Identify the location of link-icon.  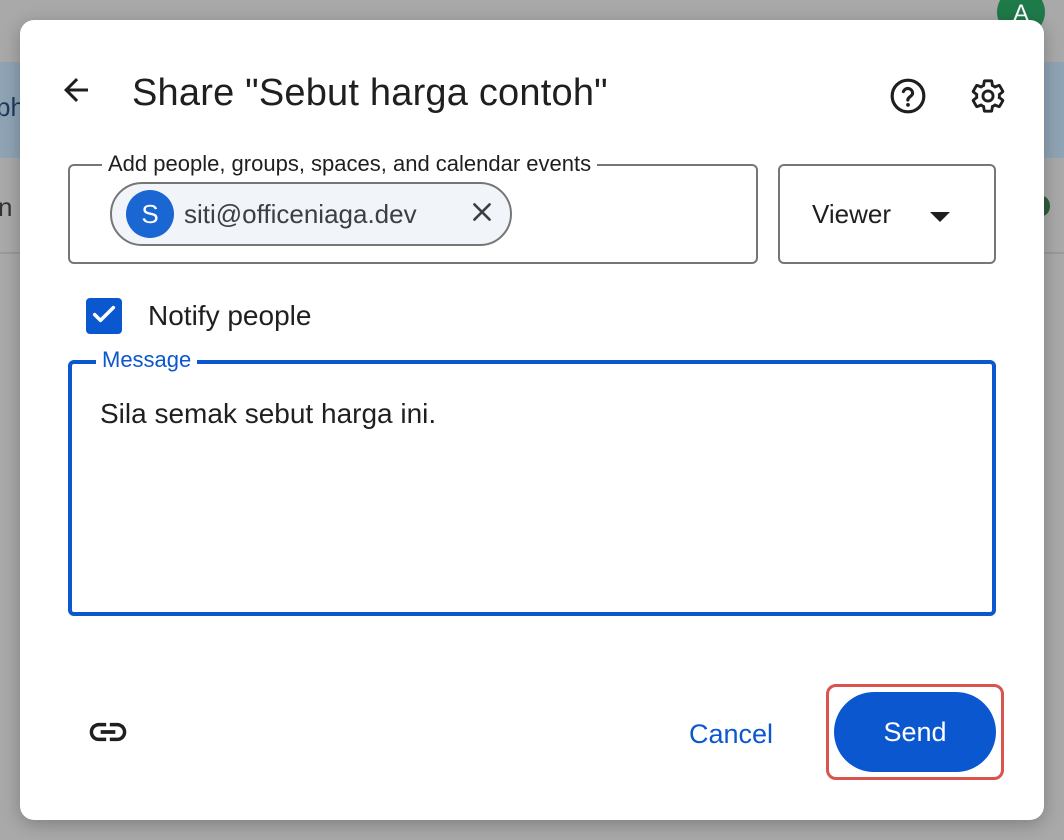
(108, 734).